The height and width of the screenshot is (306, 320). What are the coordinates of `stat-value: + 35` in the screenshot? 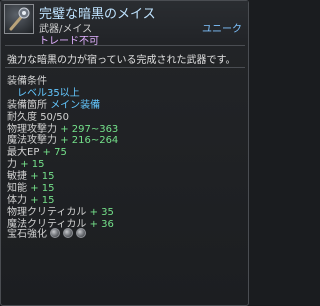 It's located at (101, 212).